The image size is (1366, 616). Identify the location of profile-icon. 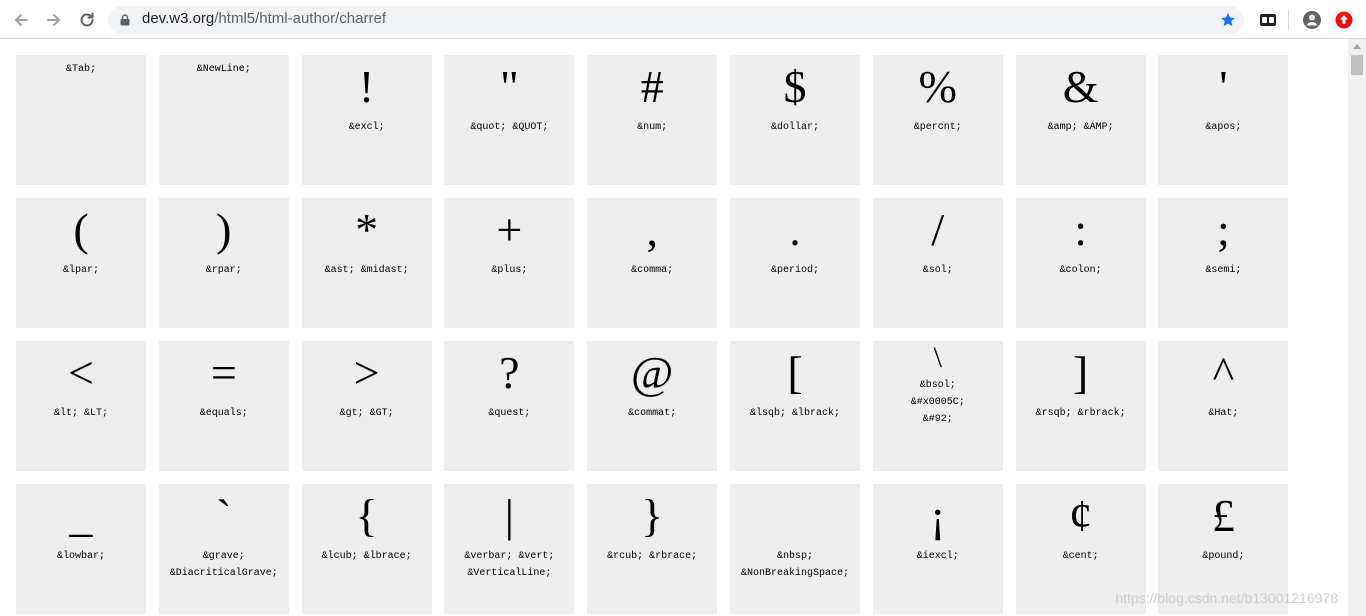
(1312, 20).